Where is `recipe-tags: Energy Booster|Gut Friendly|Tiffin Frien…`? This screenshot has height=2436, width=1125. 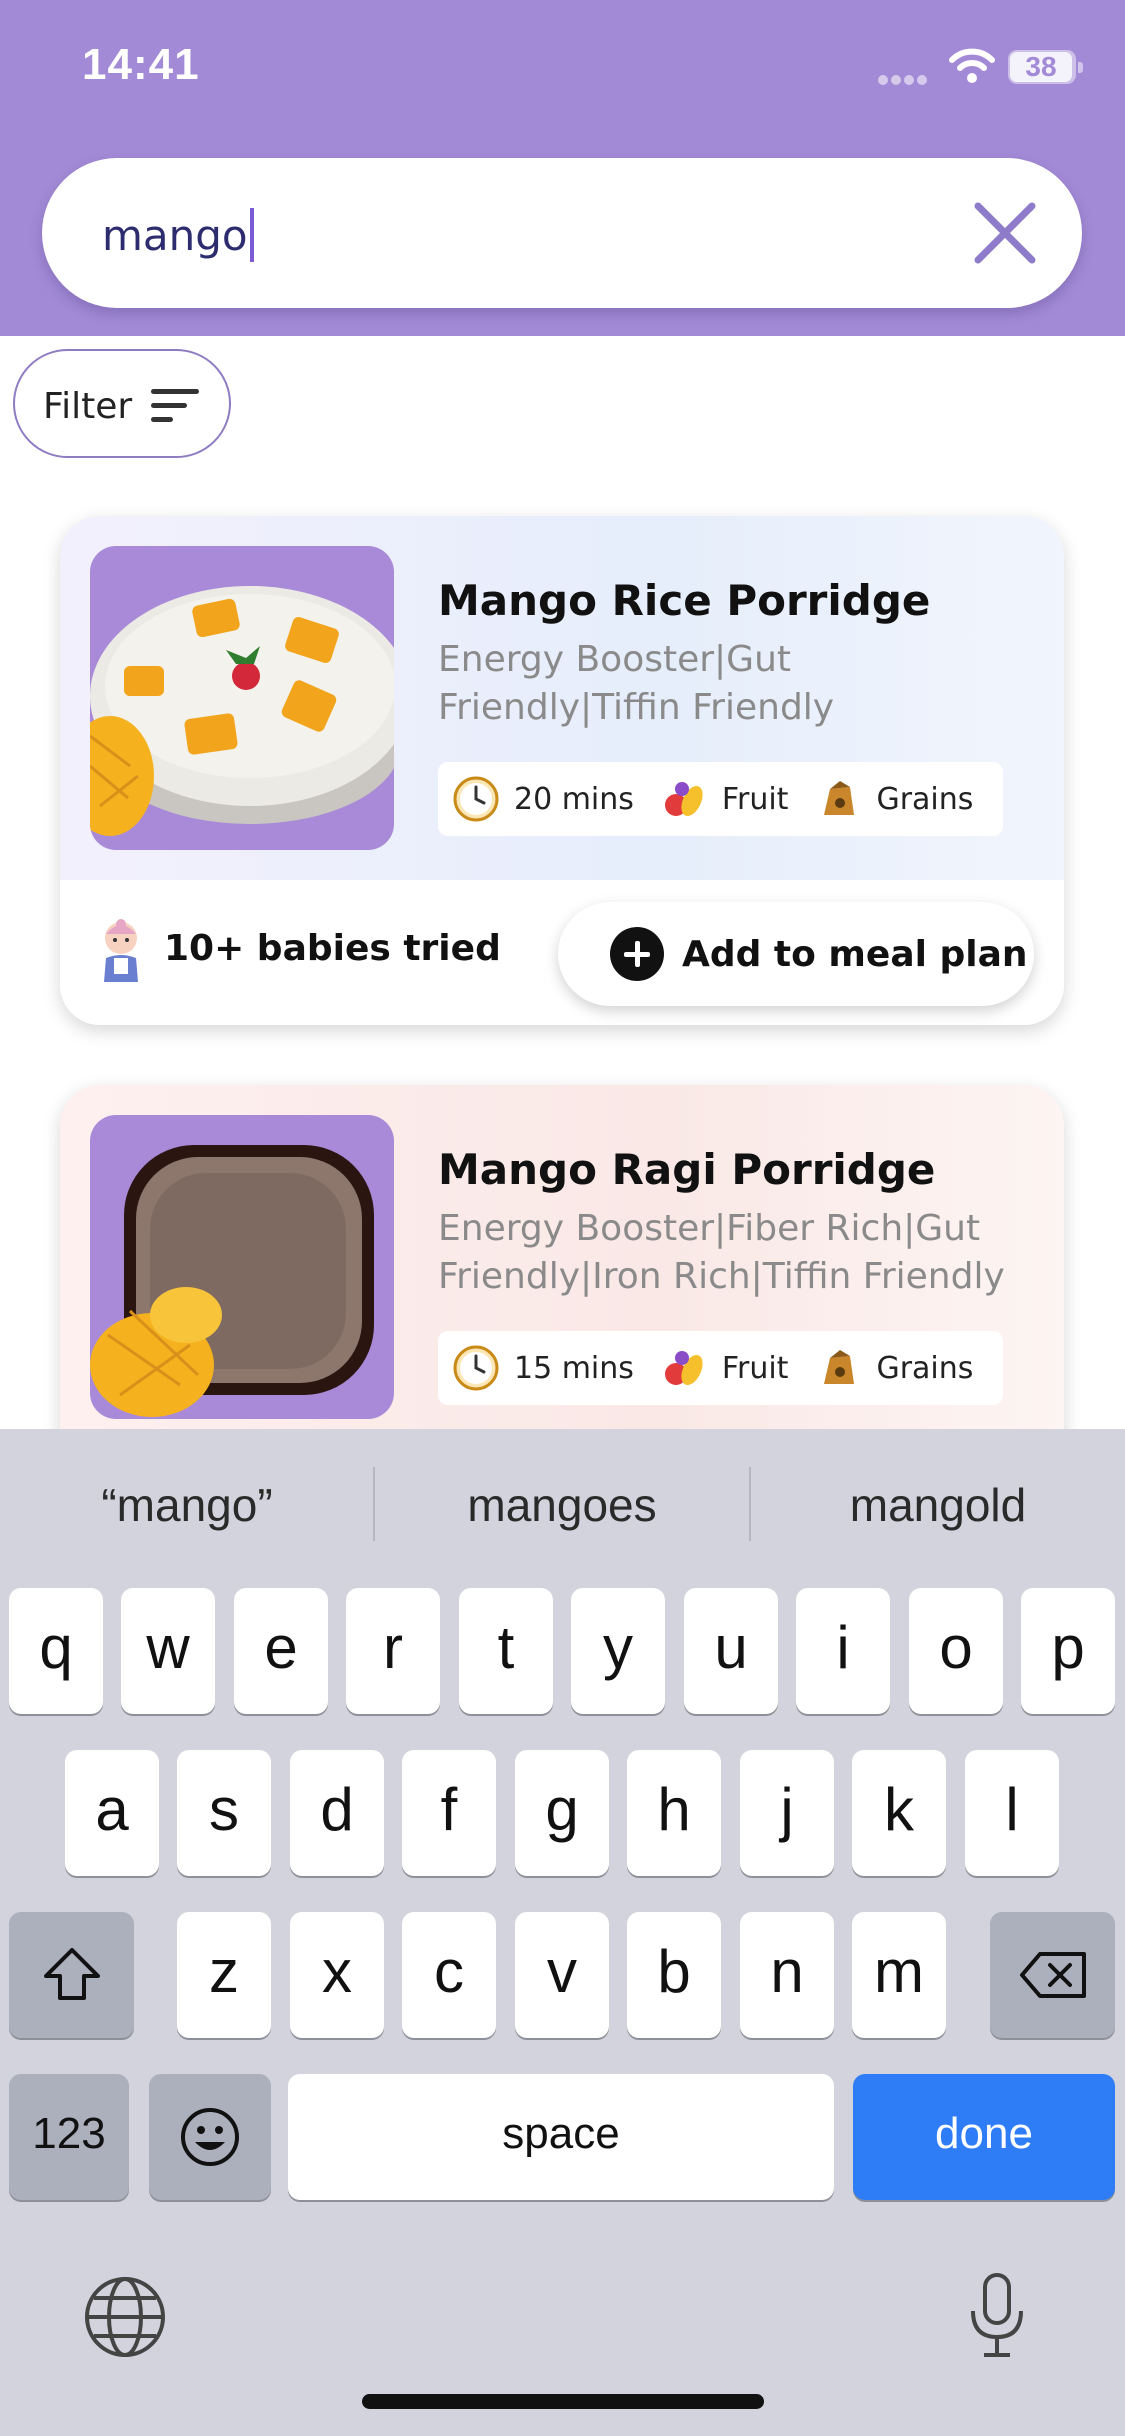 recipe-tags: Energy Booster|Gut Friendly|Tiffin Frien… is located at coordinates (636, 683).